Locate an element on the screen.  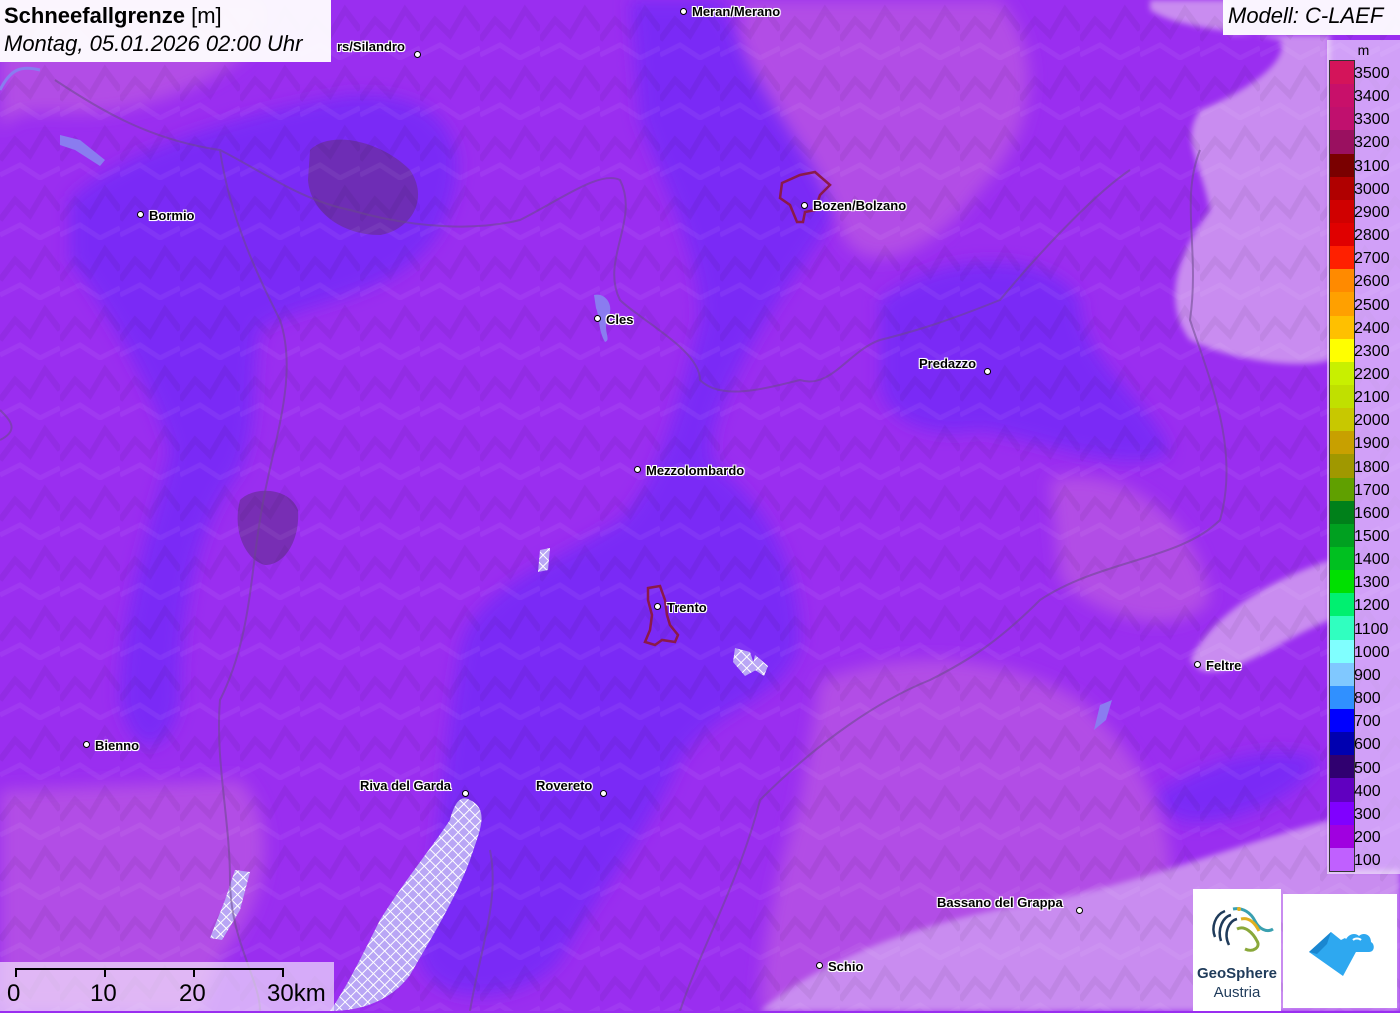
city-label-bolzano: Bozen/Bolzano is located at coordinates (859, 205).